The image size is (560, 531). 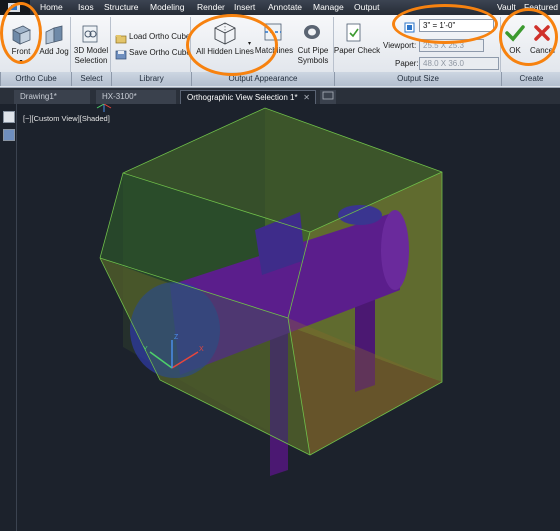 What do you see at coordinates (285, 7) in the screenshot?
I see `menu-annotate: Annotate` at bounding box center [285, 7].